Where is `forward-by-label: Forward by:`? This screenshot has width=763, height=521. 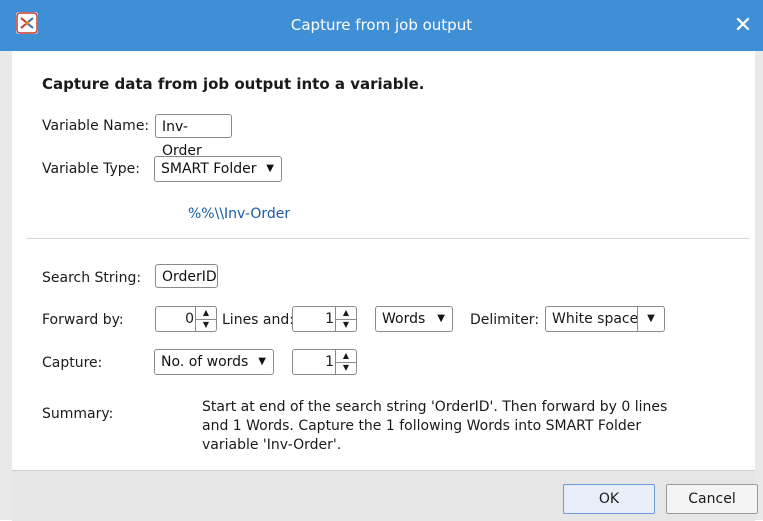 forward-by-label: Forward by: is located at coordinates (83, 320).